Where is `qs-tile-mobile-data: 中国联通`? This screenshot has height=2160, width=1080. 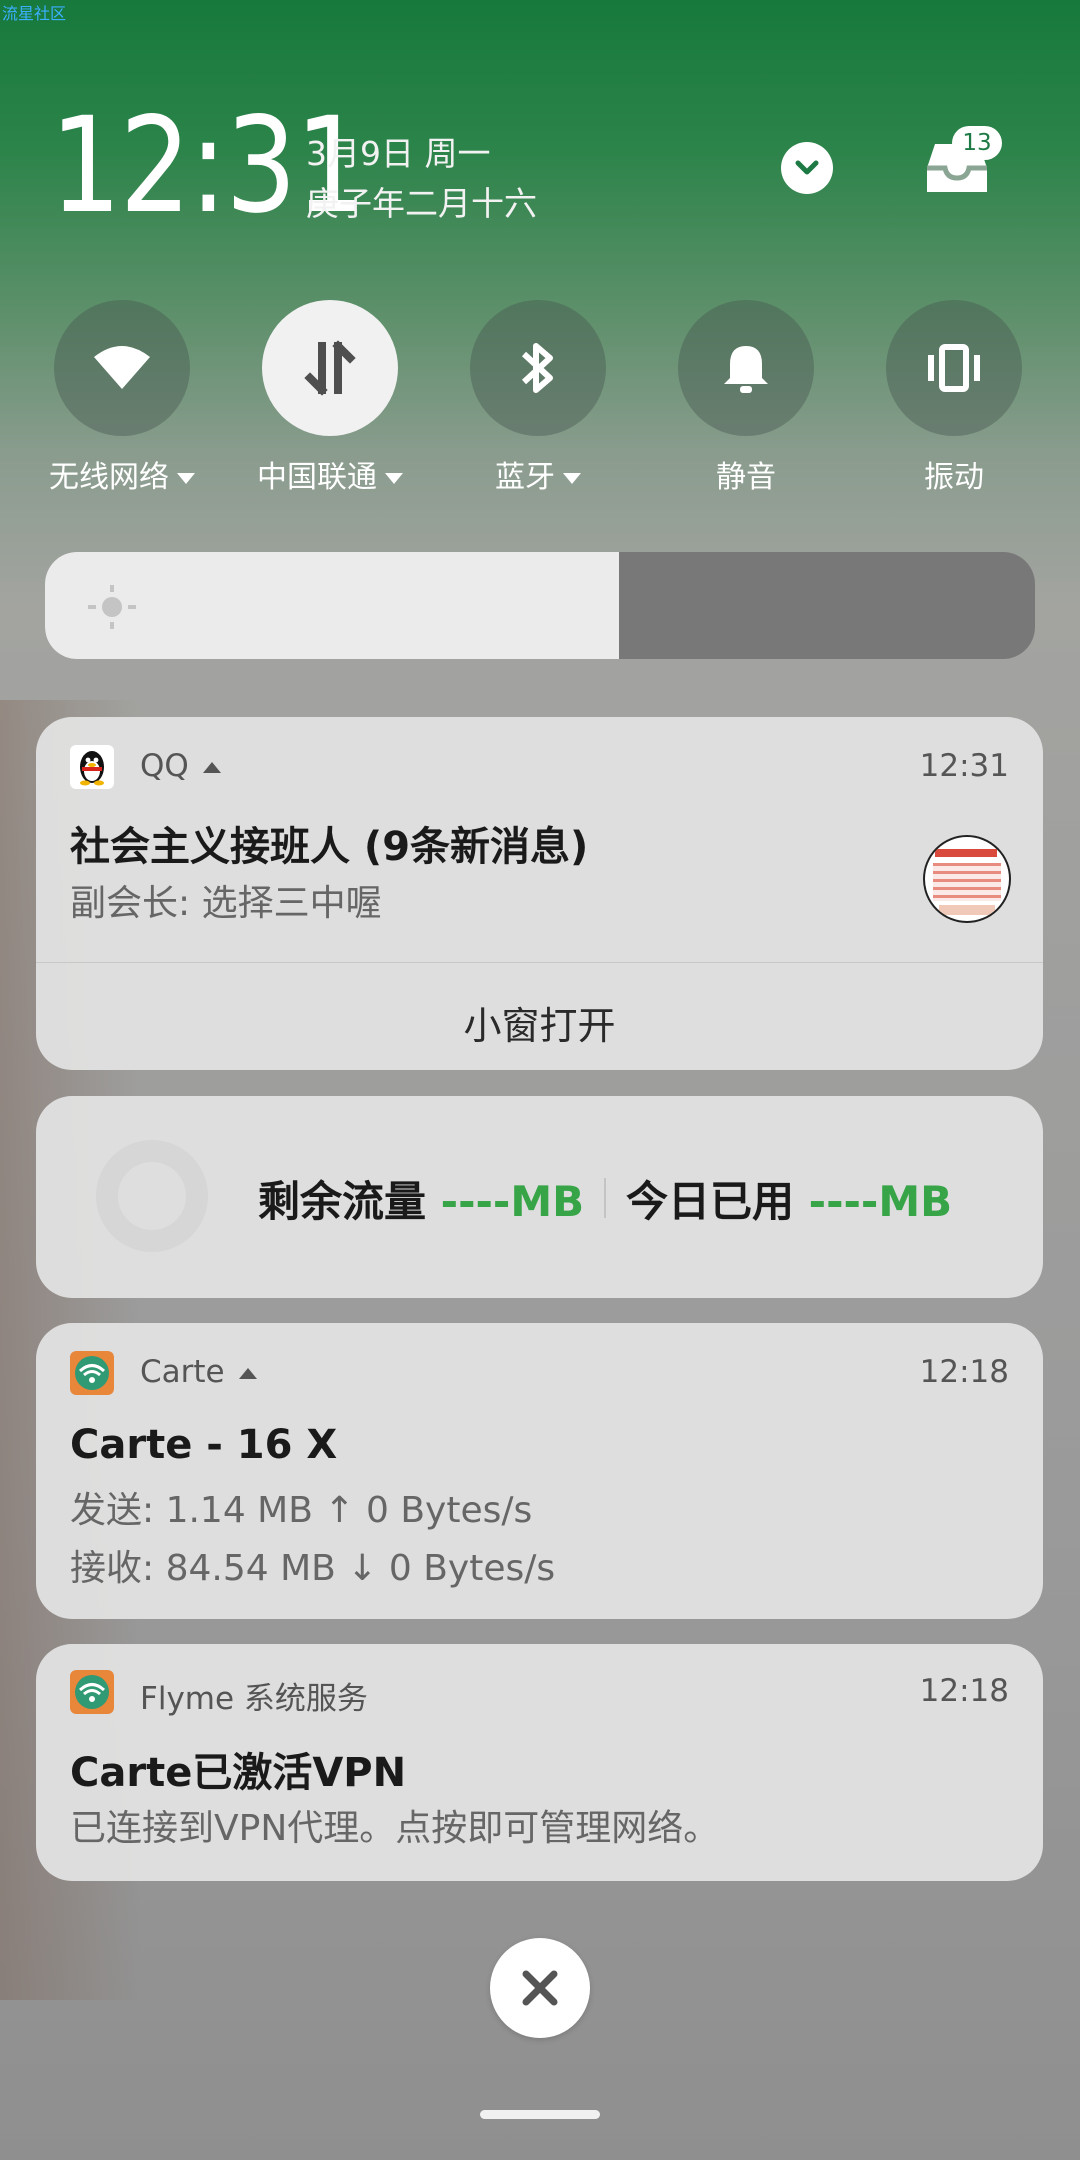 qs-tile-mobile-data: 中国联通 is located at coordinates (330, 398).